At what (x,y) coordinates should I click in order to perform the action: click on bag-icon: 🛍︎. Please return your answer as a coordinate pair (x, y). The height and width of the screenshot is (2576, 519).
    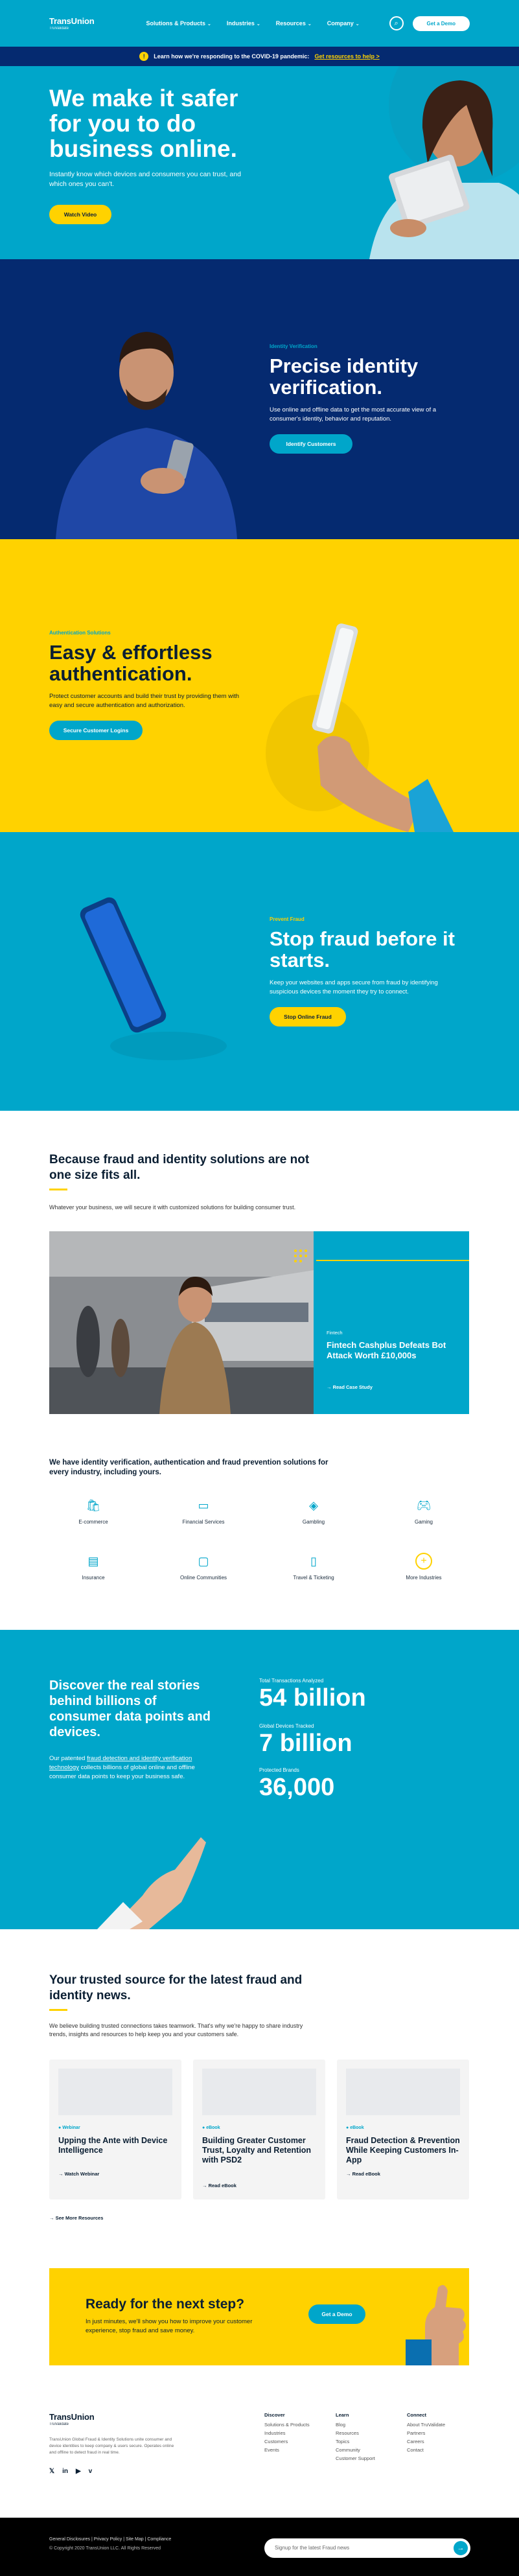
    Looking at the image, I should click on (93, 1505).